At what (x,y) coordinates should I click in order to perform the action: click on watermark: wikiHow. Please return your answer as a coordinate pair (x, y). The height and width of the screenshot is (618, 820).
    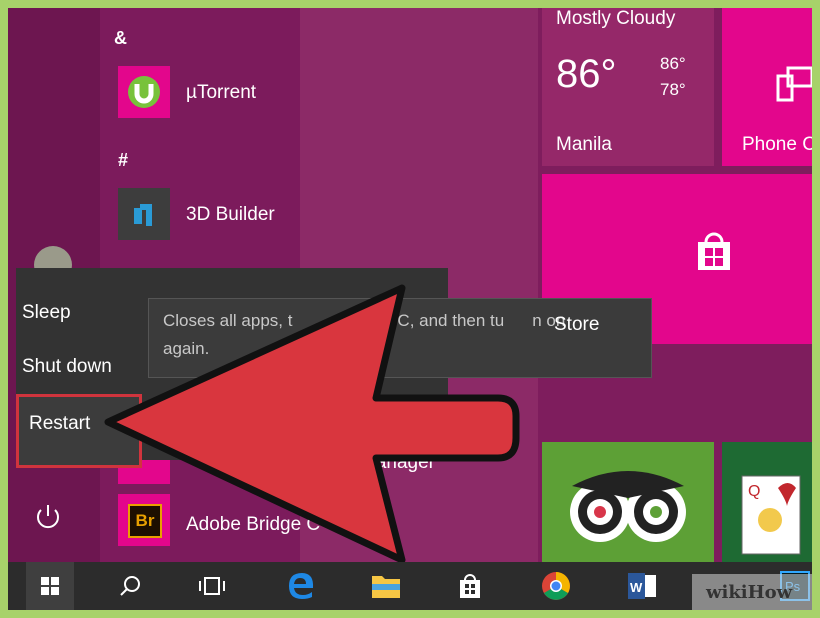
    Looking at the image, I should click on (752, 592).